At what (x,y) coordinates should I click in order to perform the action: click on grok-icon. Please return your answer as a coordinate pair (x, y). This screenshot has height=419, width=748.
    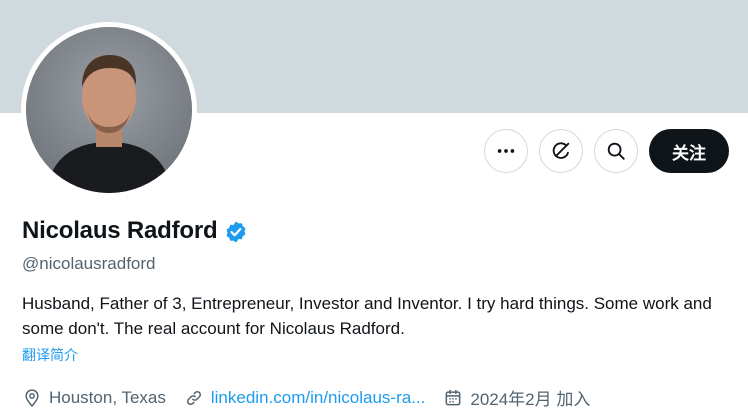
    Looking at the image, I should click on (561, 150).